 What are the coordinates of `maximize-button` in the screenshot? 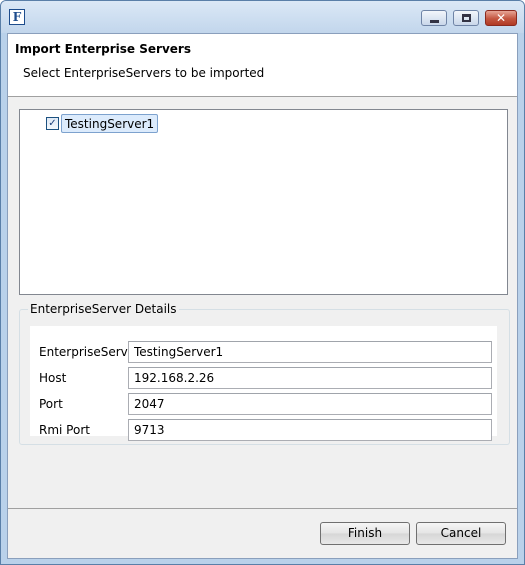 It's located at (466, 18).